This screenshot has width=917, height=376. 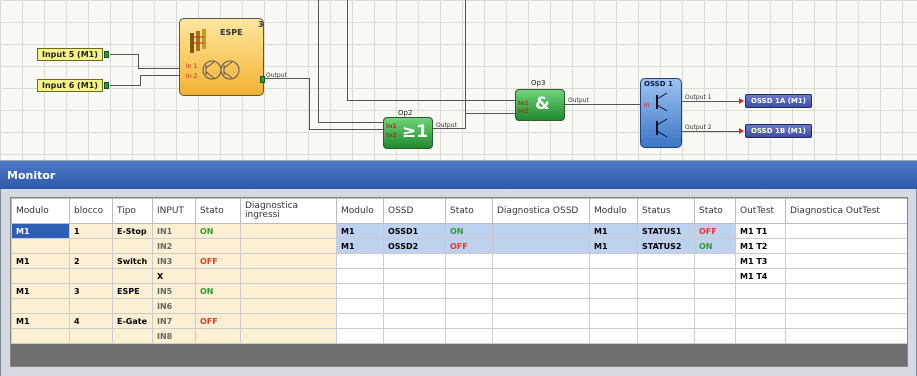 What do you see at coordinates (540, 105) in the screenshot?
I see `op3-and-block: & In1 In2` at bounding box center [540, 105].